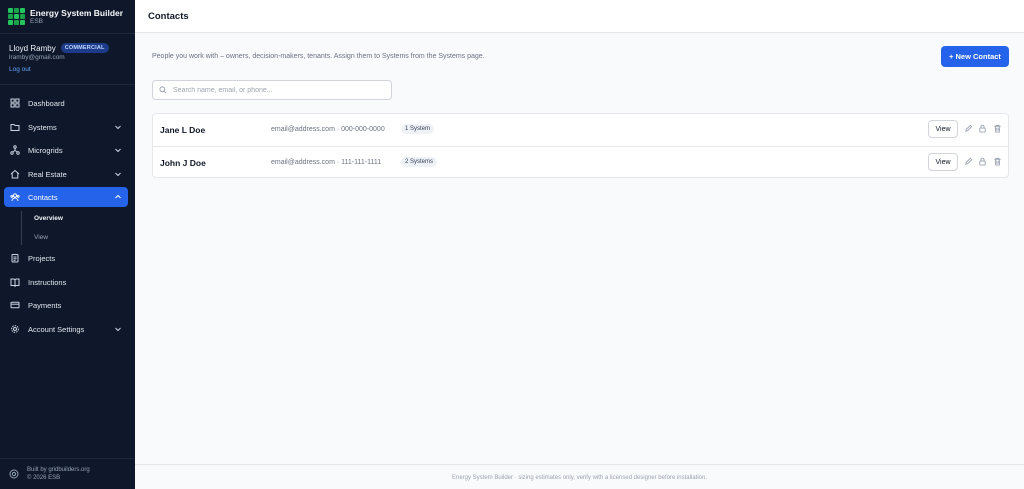 Image resolution: width=1024 pixels, height=489 pixels. Describe the element at coordinates (58, 470) in the screenshot. I see `footer-credit: Built by gridbuilders.org` at that location.